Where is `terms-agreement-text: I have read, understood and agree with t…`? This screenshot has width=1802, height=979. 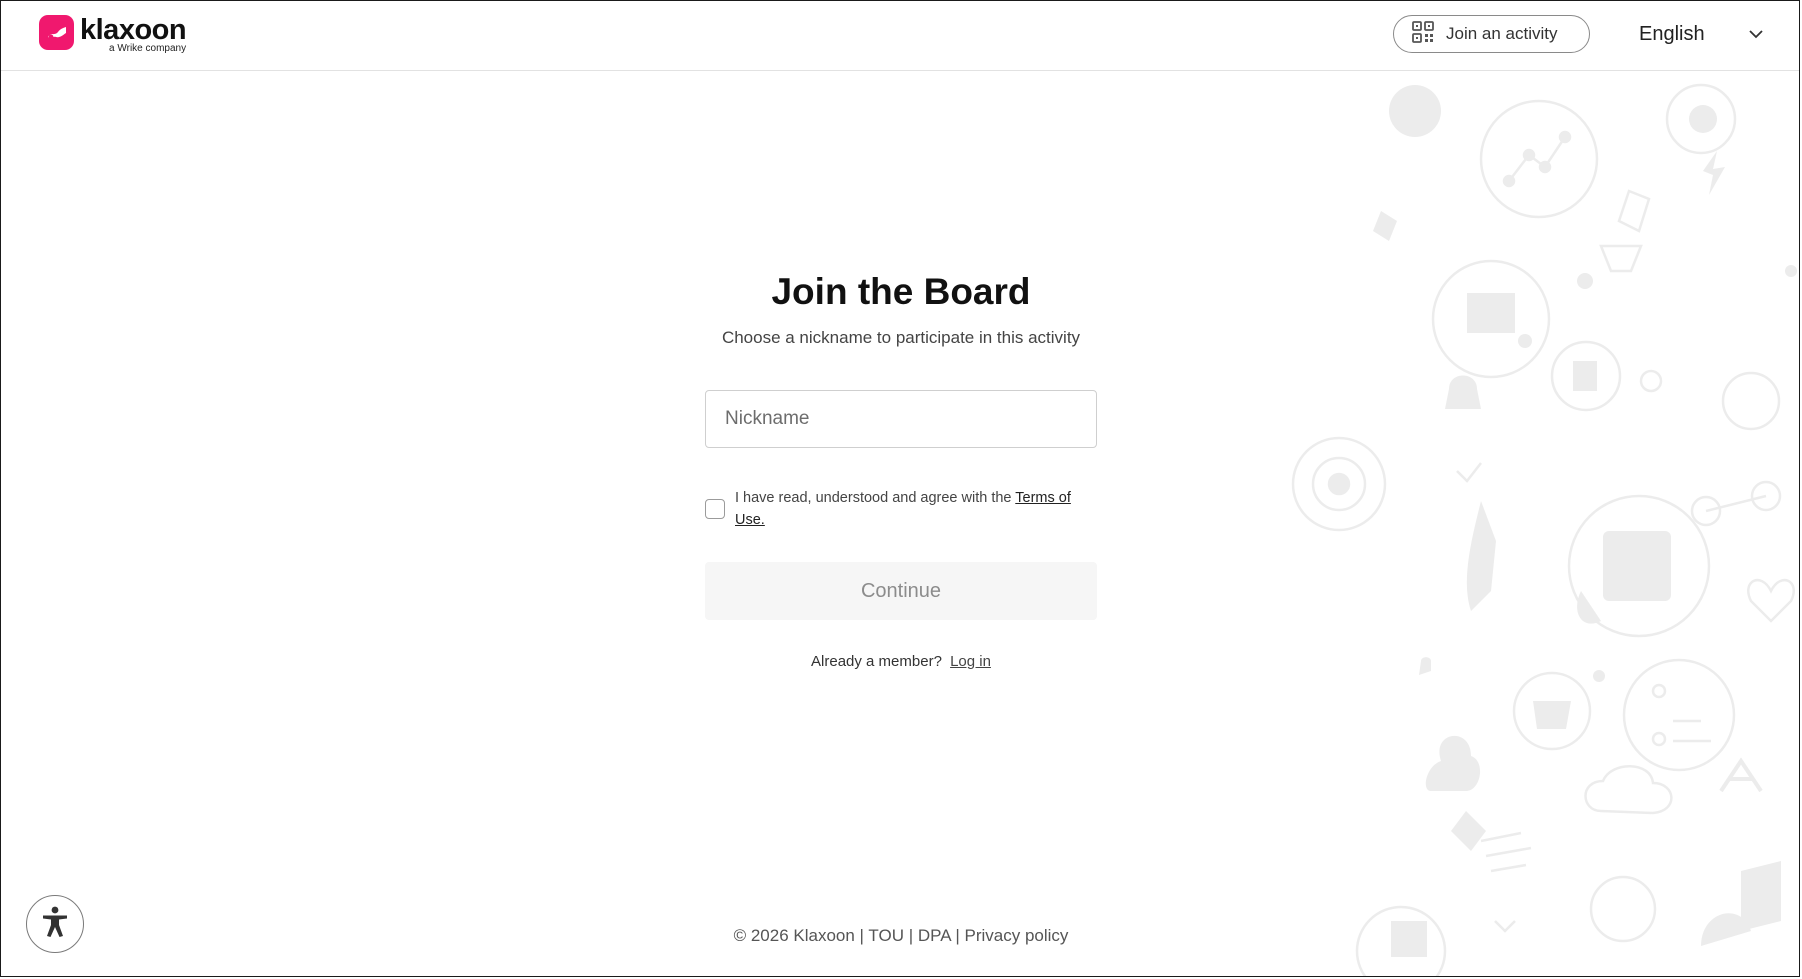
terms-agreement-text: I have read, understood and agree with t… is located at coordinates (907, 509).